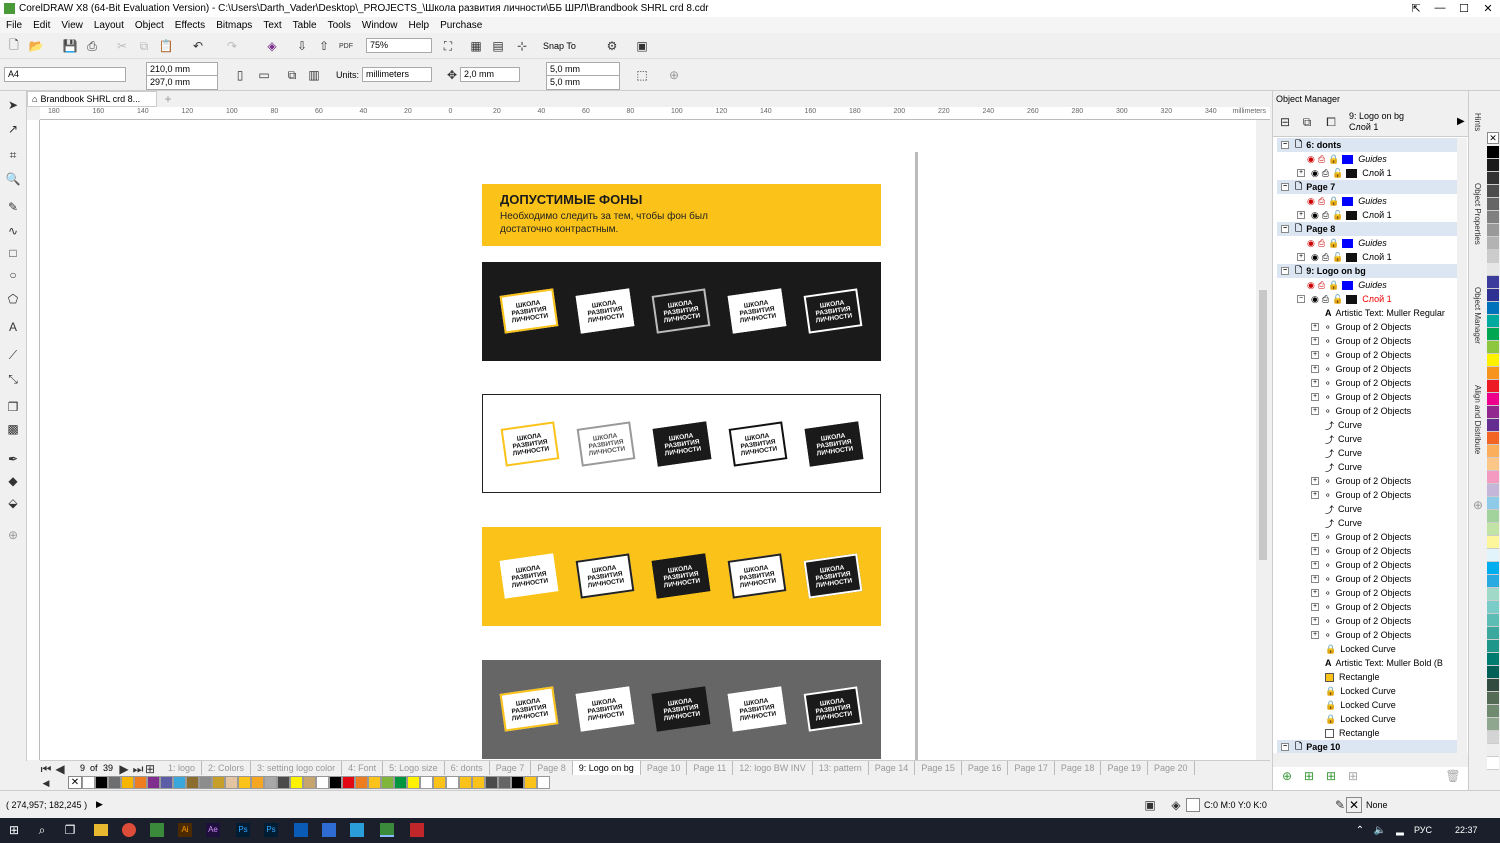  What do you see at coordinates (264, 75) in the screenshot?
I see `landscape-icon: ▭` at bounding box center [264, 75].